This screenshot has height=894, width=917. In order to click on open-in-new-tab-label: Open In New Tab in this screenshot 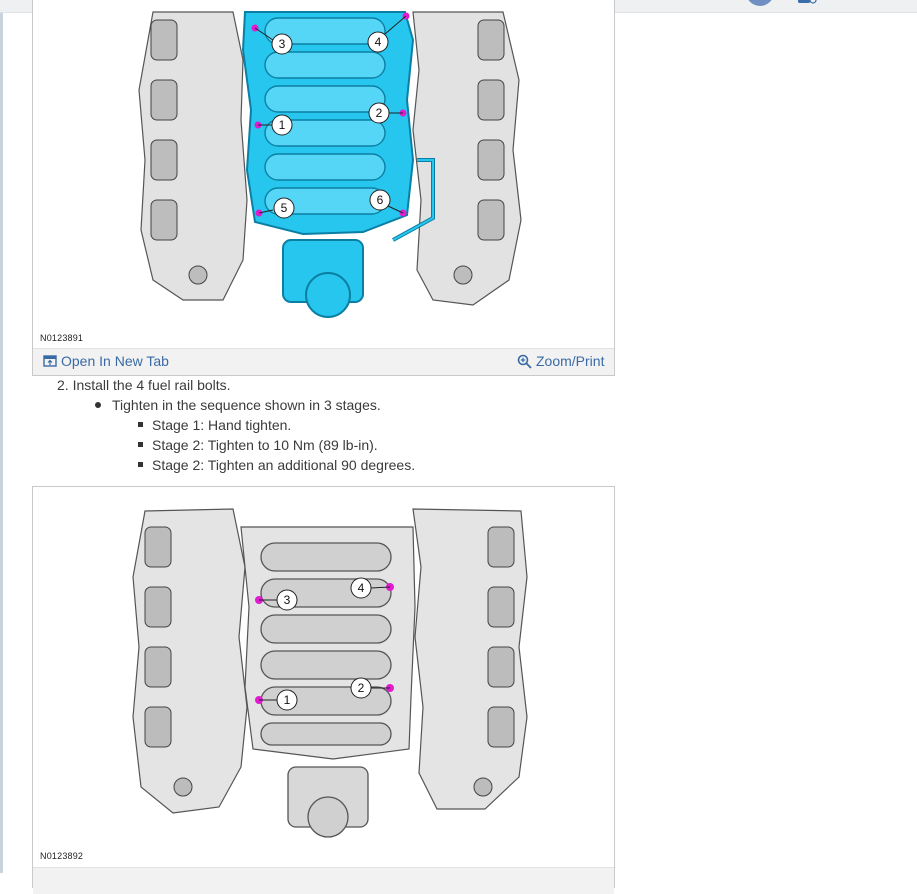, I will do `click(115, 361)`.